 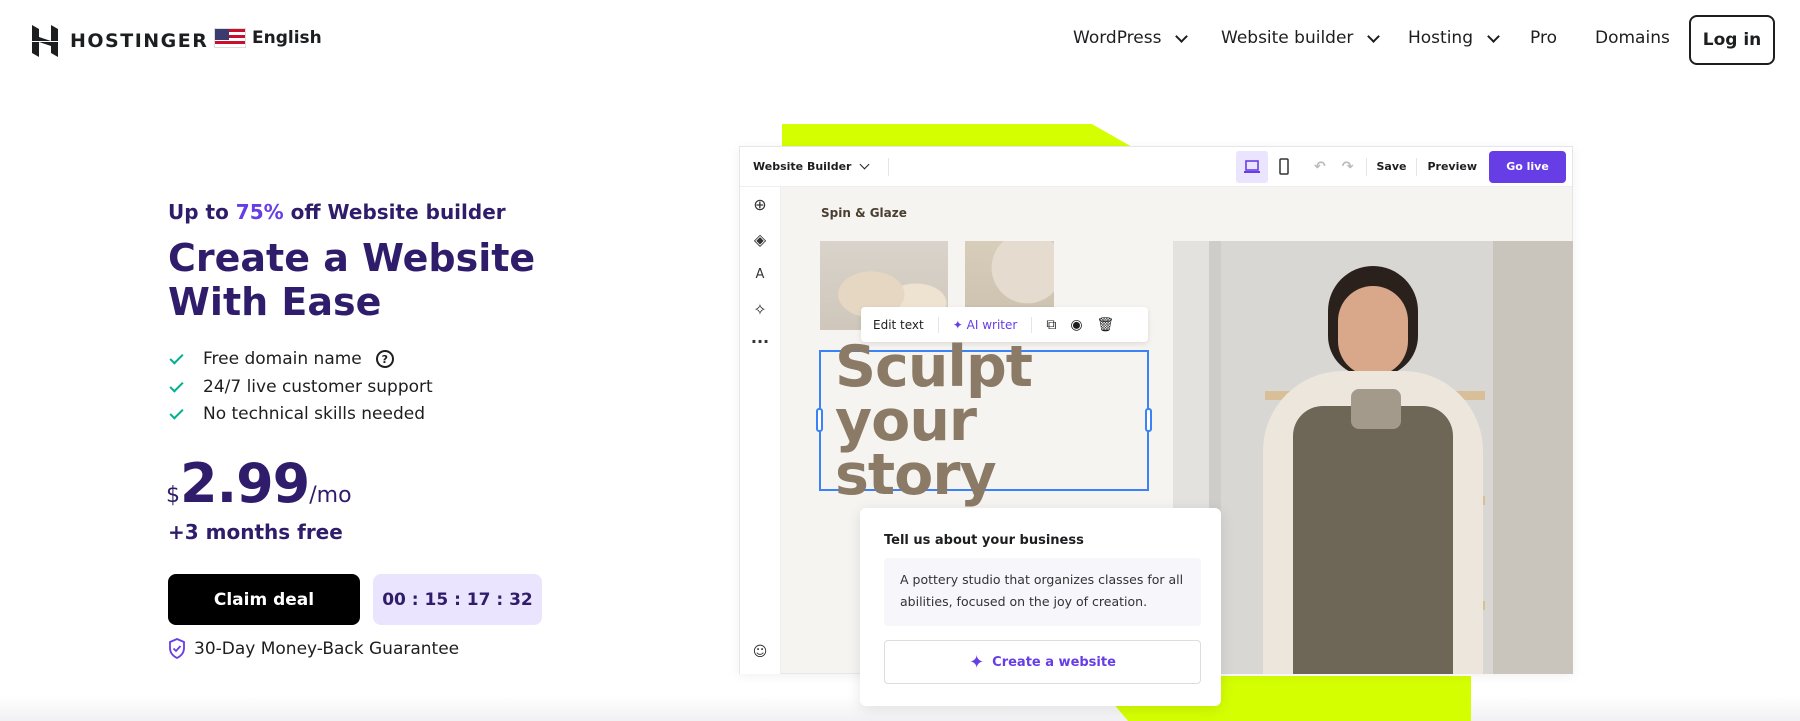 What do you see at coordinates (992, 324) in the screenshot?
I see `ai-writer-label: AI writer` at bounding box center [992, 324].